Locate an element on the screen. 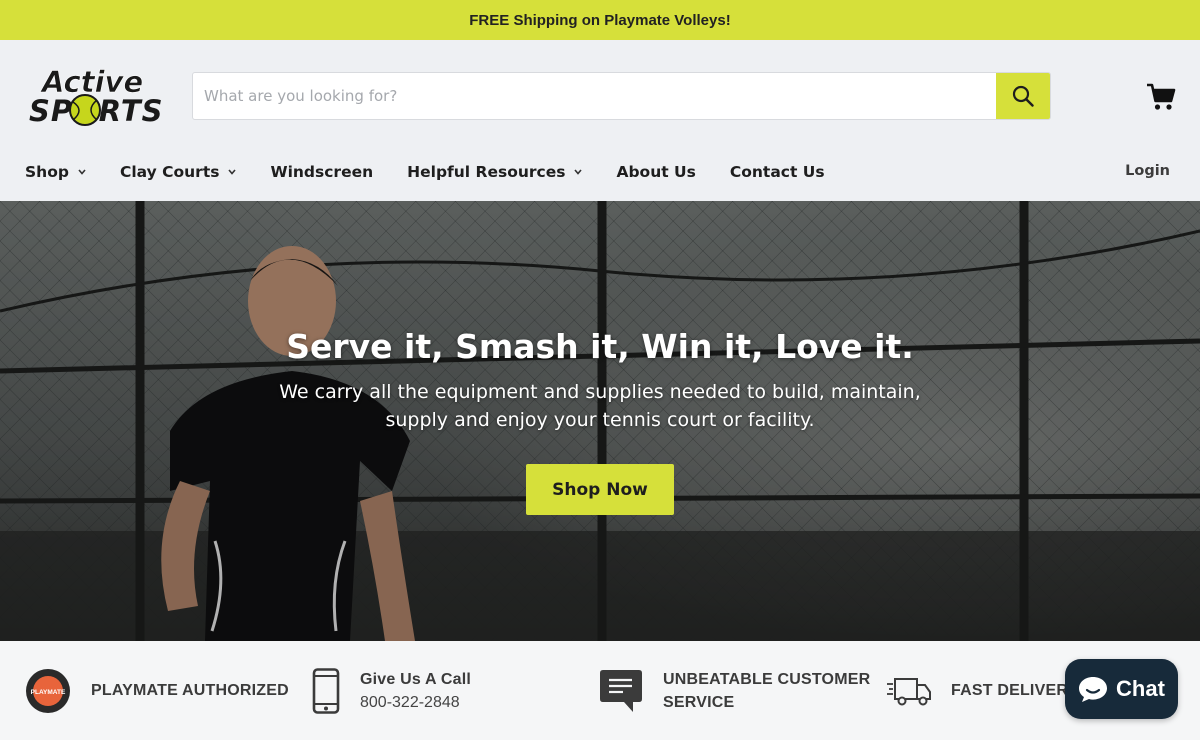 Image resolution: width=1200 pixels, height=740 pixels. nav-item-shop: Shop is located at coordinates (55, 172).